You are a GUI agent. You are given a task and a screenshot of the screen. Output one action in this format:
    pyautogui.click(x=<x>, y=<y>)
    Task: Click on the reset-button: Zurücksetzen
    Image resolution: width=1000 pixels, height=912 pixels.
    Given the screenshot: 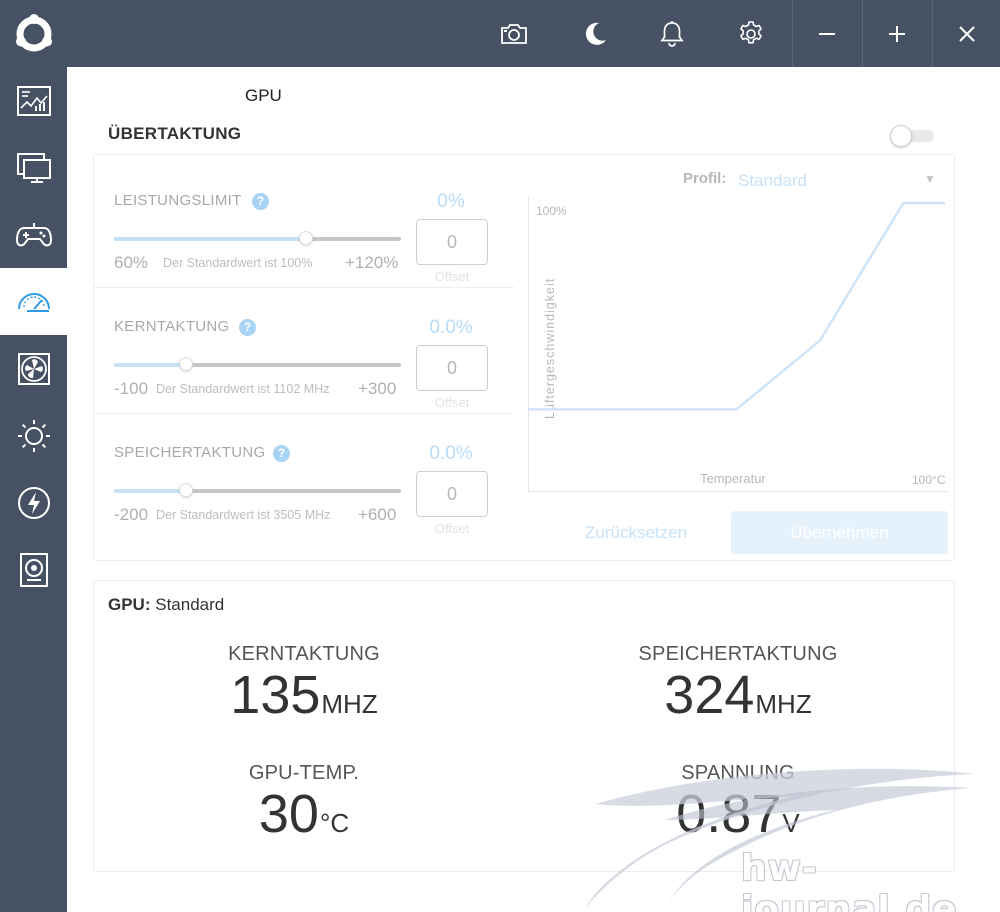 What is the action you would take?
    pyautogui.click(x=636, y=533)
    